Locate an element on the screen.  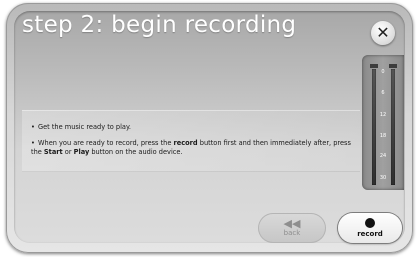
meter-tick: 6 is located at coordinates (383, 93).